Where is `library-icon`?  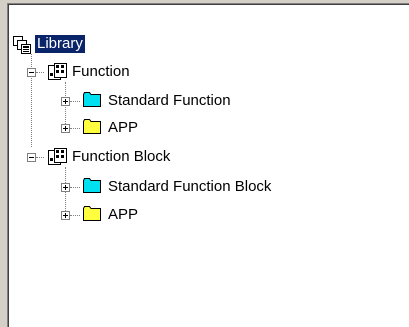
library-icon is located at coordinates (22, 45).